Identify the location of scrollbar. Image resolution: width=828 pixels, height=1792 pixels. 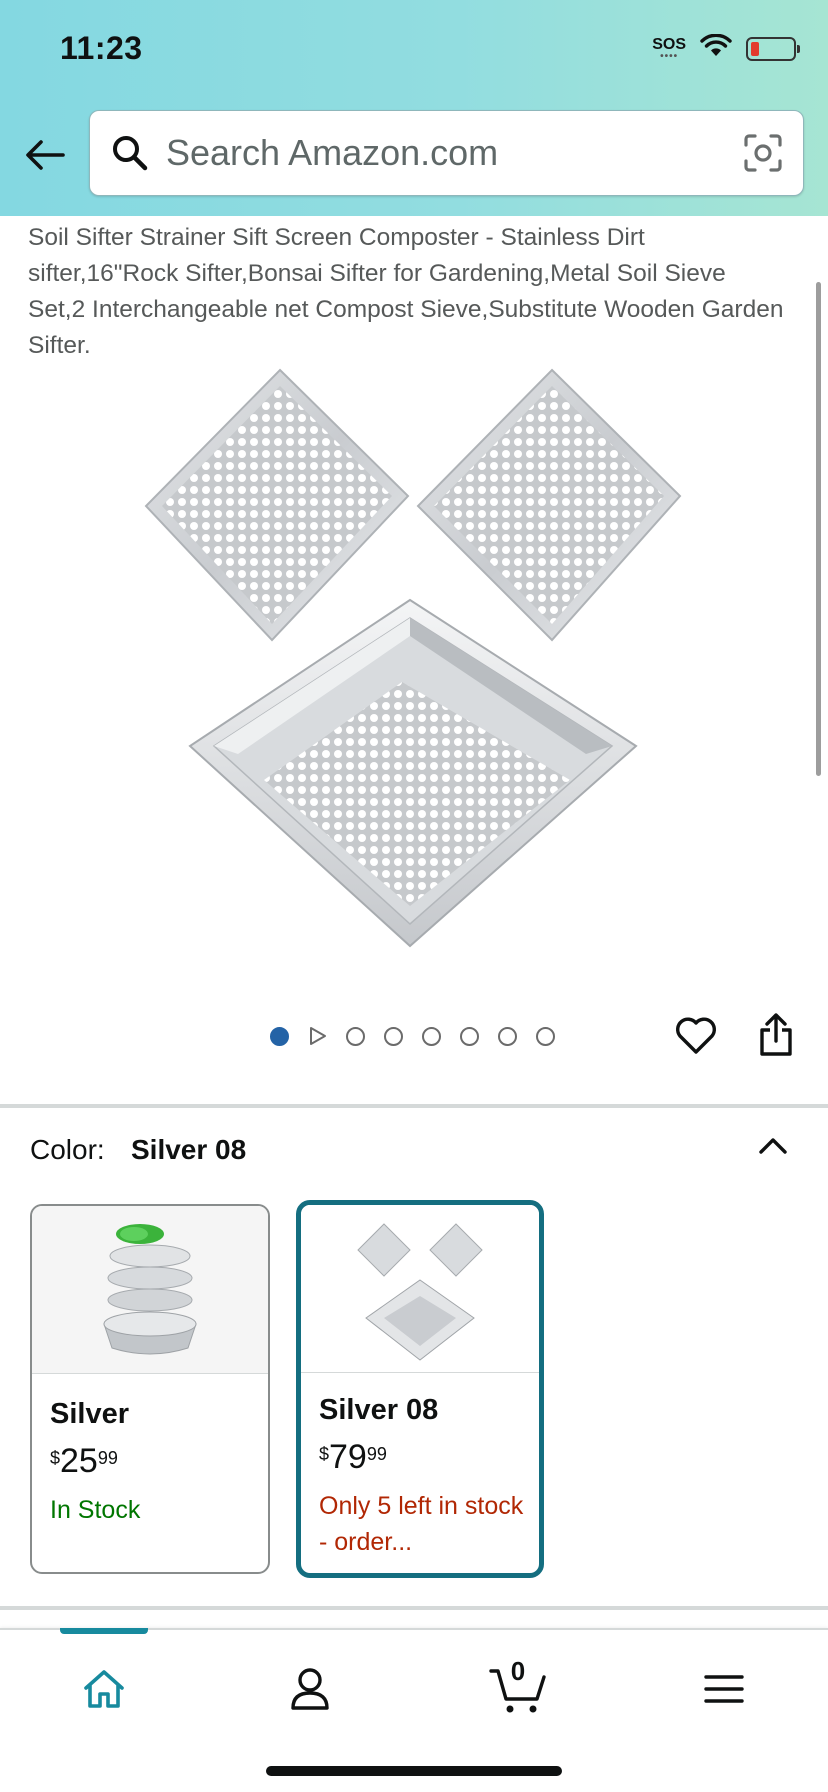
(818, 529).